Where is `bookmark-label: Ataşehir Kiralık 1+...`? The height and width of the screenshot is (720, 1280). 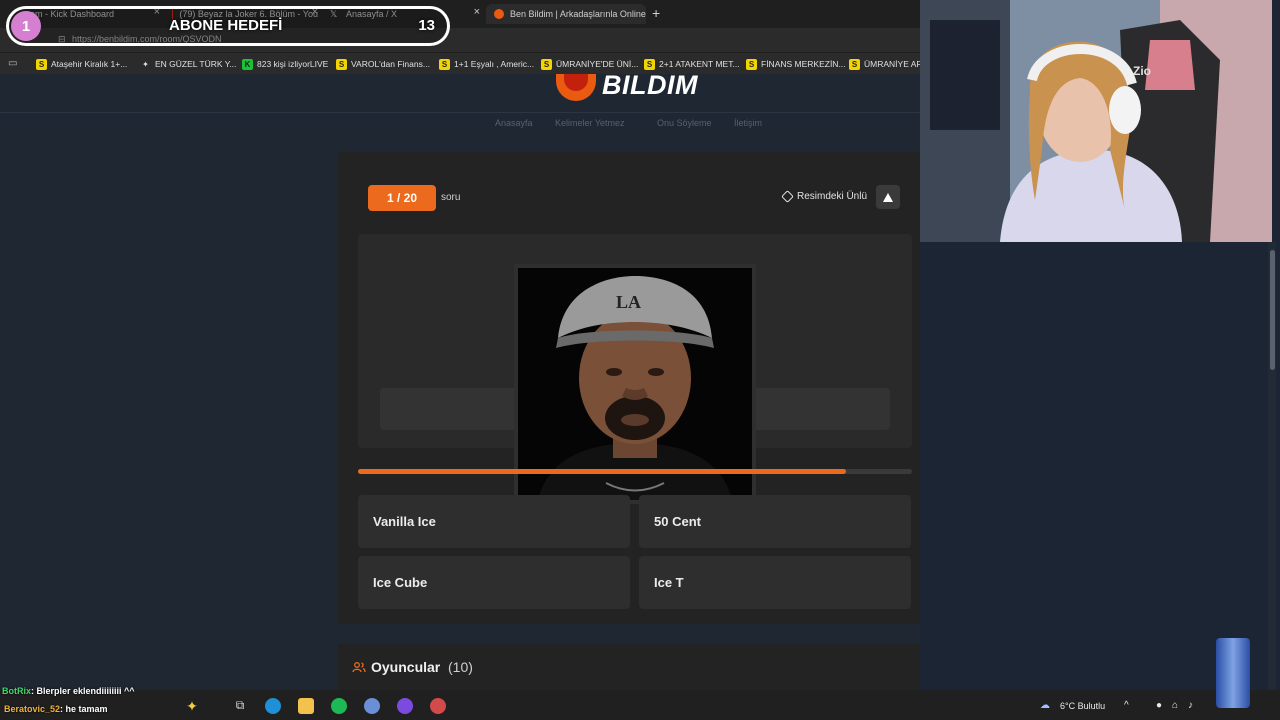 bookmark-label: Ataşehir Kiralık 1+... is located at coordinates (89, 64).